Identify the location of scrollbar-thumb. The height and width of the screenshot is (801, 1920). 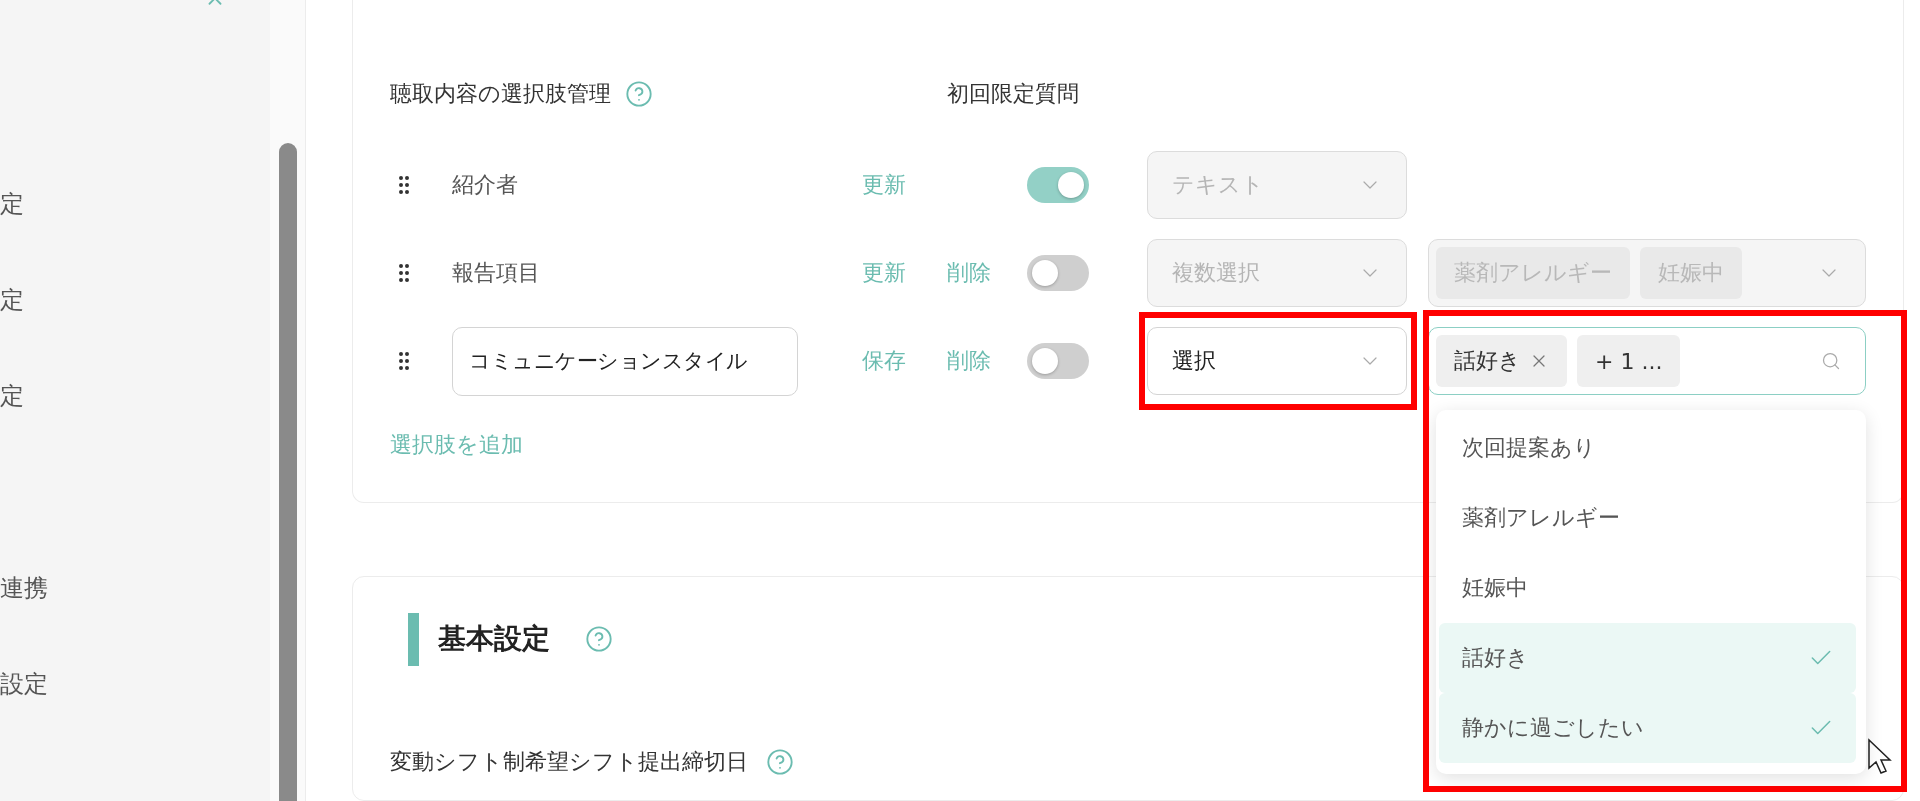
(287, 472).